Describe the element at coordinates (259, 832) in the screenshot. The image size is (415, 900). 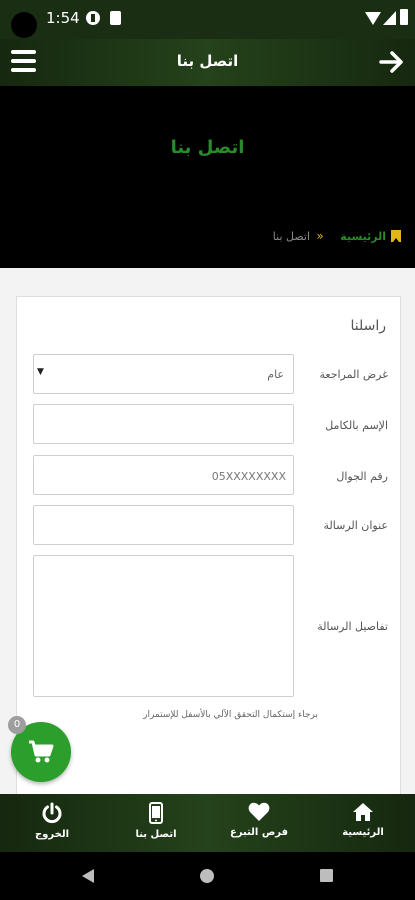
I see `nav-label-donations: فرص التبرع` at that location.